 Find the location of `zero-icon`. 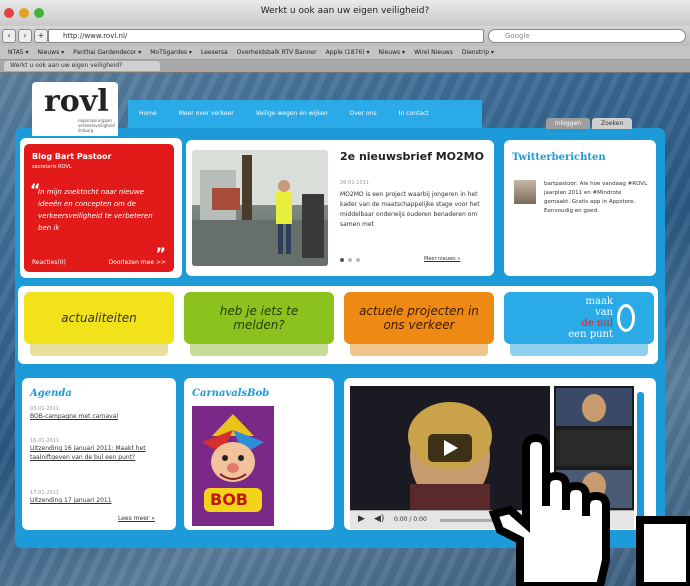

zero-icon is located at coordinates (626, 318).